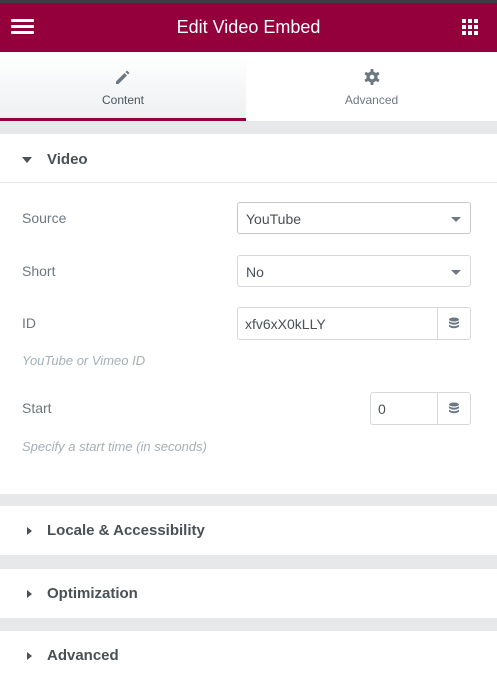 Image resolution: width=497 pixels, height=681 pixels. What do you see at coordinates (123, 100) in the screenshot?
I see `tab-content-label: Content` at bounding box center [123, 100].